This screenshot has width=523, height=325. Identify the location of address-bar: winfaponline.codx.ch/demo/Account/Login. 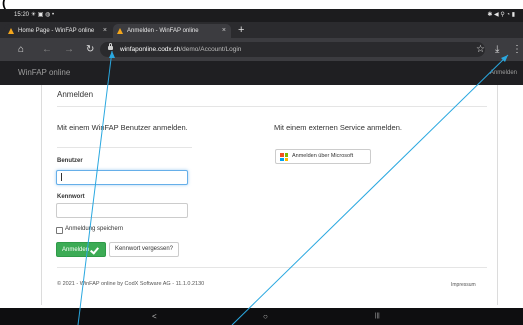
(292, 49).